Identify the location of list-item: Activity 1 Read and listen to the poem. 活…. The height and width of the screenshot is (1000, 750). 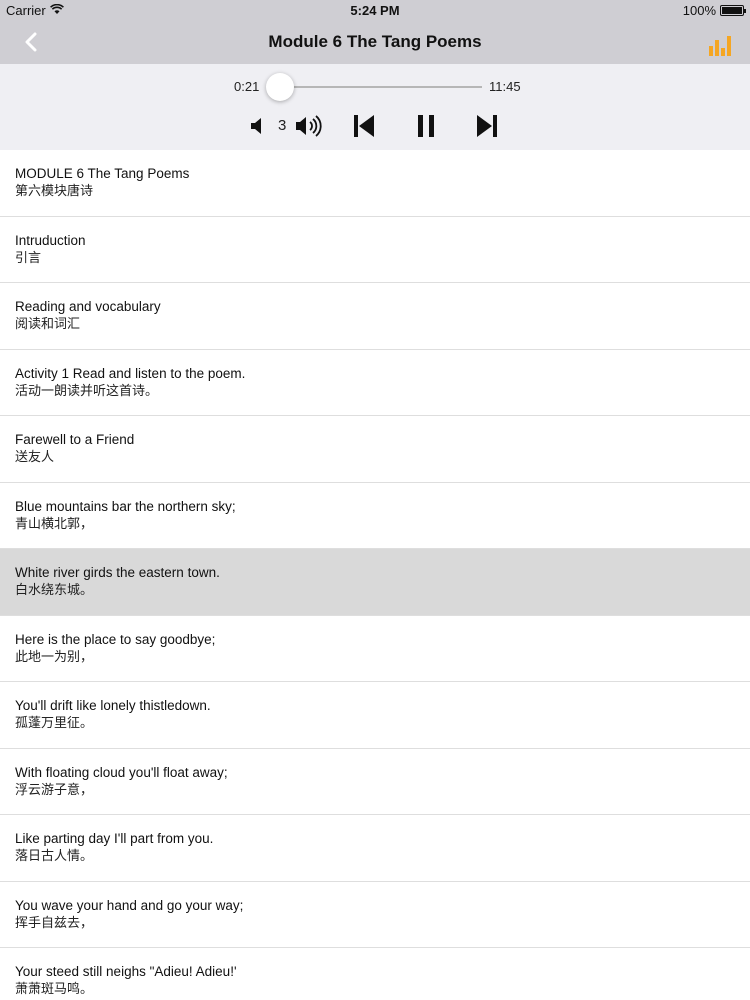
(375, 383).